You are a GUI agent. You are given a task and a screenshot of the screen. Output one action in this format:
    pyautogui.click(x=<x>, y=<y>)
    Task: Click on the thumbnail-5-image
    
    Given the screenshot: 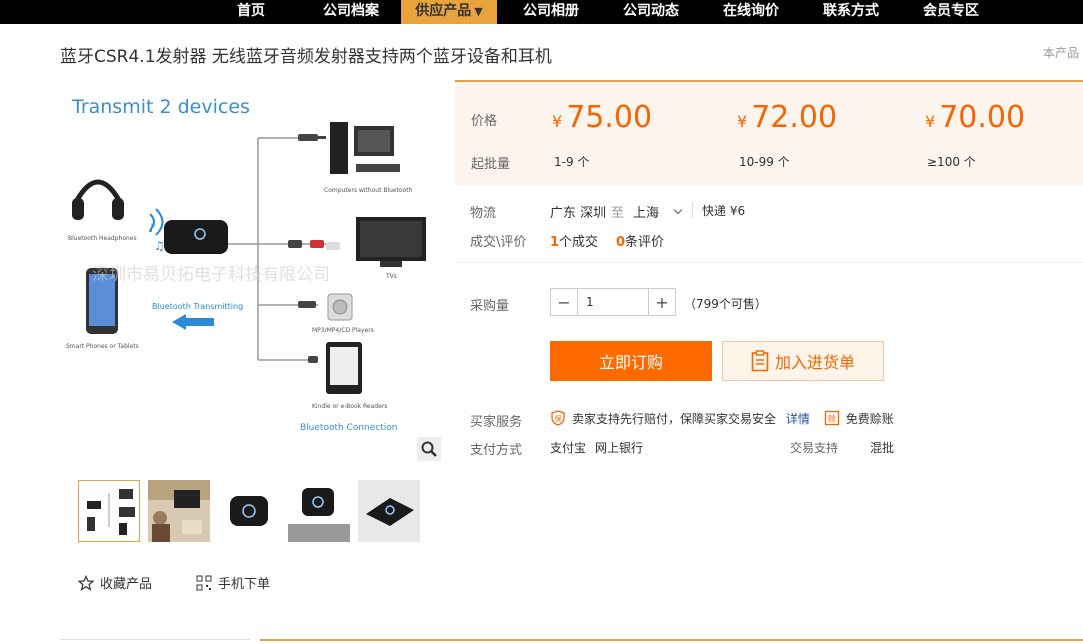 What is the action you would take?
    pyautogui.click(x=389, y=511)
    